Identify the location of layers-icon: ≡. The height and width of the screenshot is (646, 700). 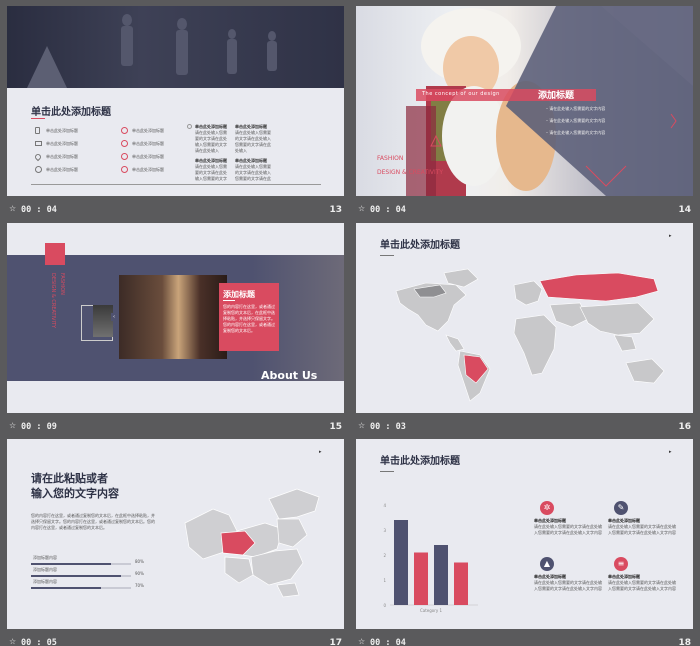
(621, 564).